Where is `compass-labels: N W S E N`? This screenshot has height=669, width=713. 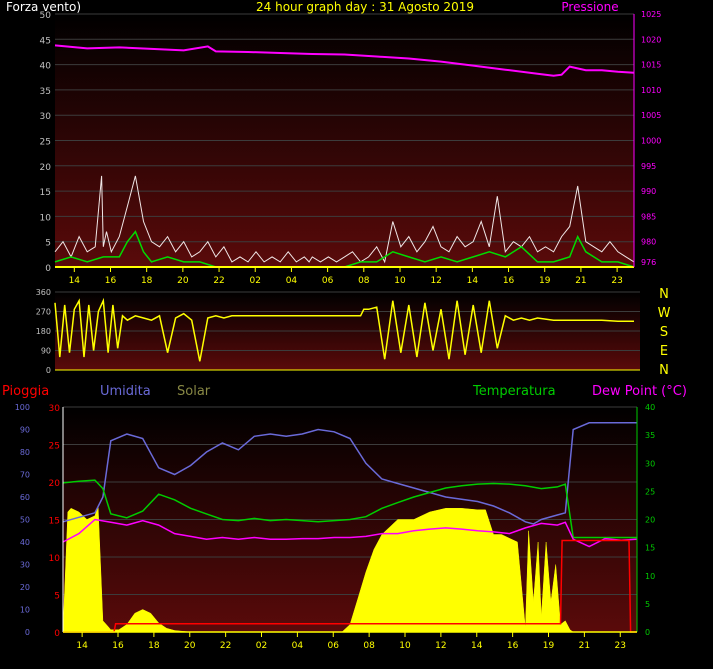
compass-labels: N W S E N is located at coordinates (664, 332).